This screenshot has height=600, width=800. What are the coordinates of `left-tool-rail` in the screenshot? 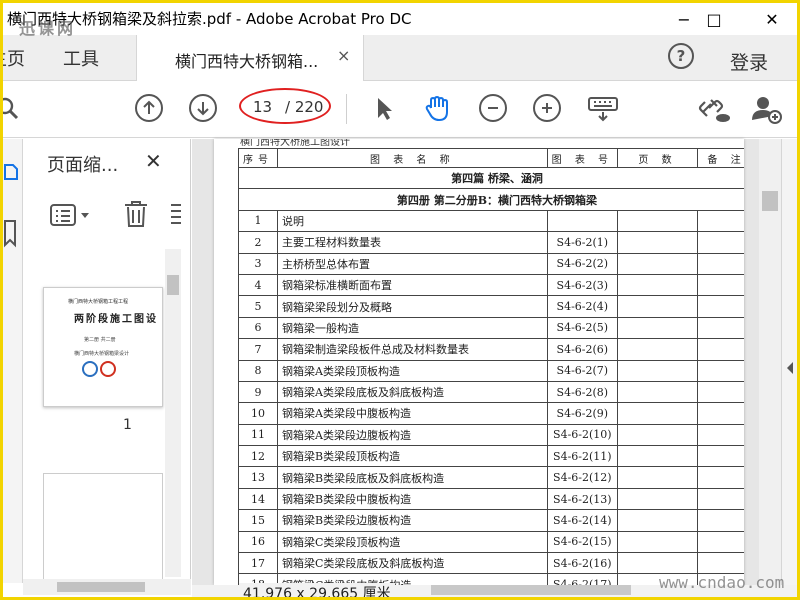 It's located at (13, 361).